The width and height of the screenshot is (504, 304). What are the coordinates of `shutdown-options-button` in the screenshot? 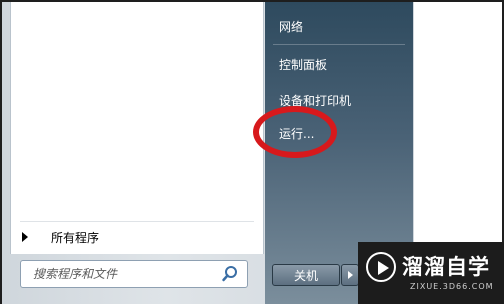 It's located at (350, 275).